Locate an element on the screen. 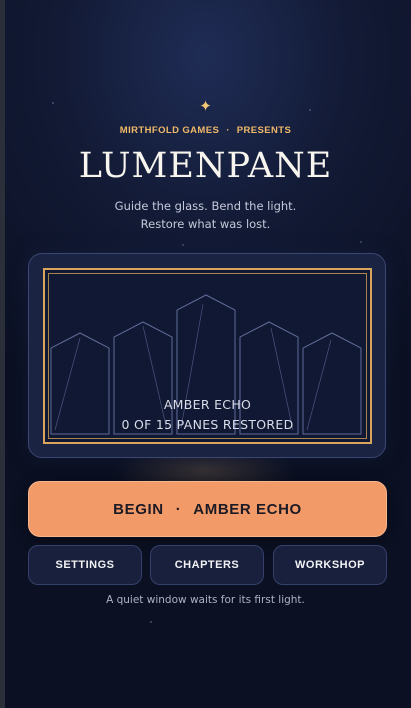 Image resolution: width=411 pixels, height=708 pixels. workshop-button: WORKSHOP is located at coordinates (330, 565).